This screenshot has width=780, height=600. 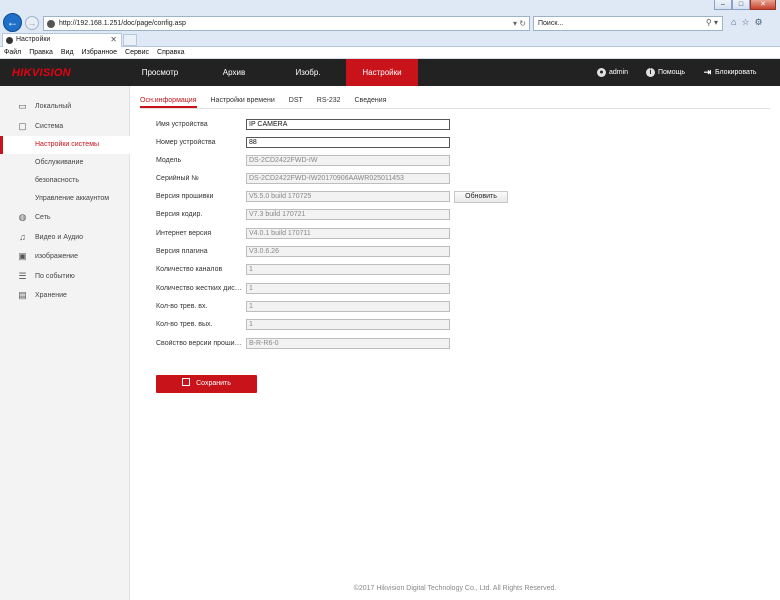 I want to click on tab-close-icon: ✕, so click(x=113, y=39).